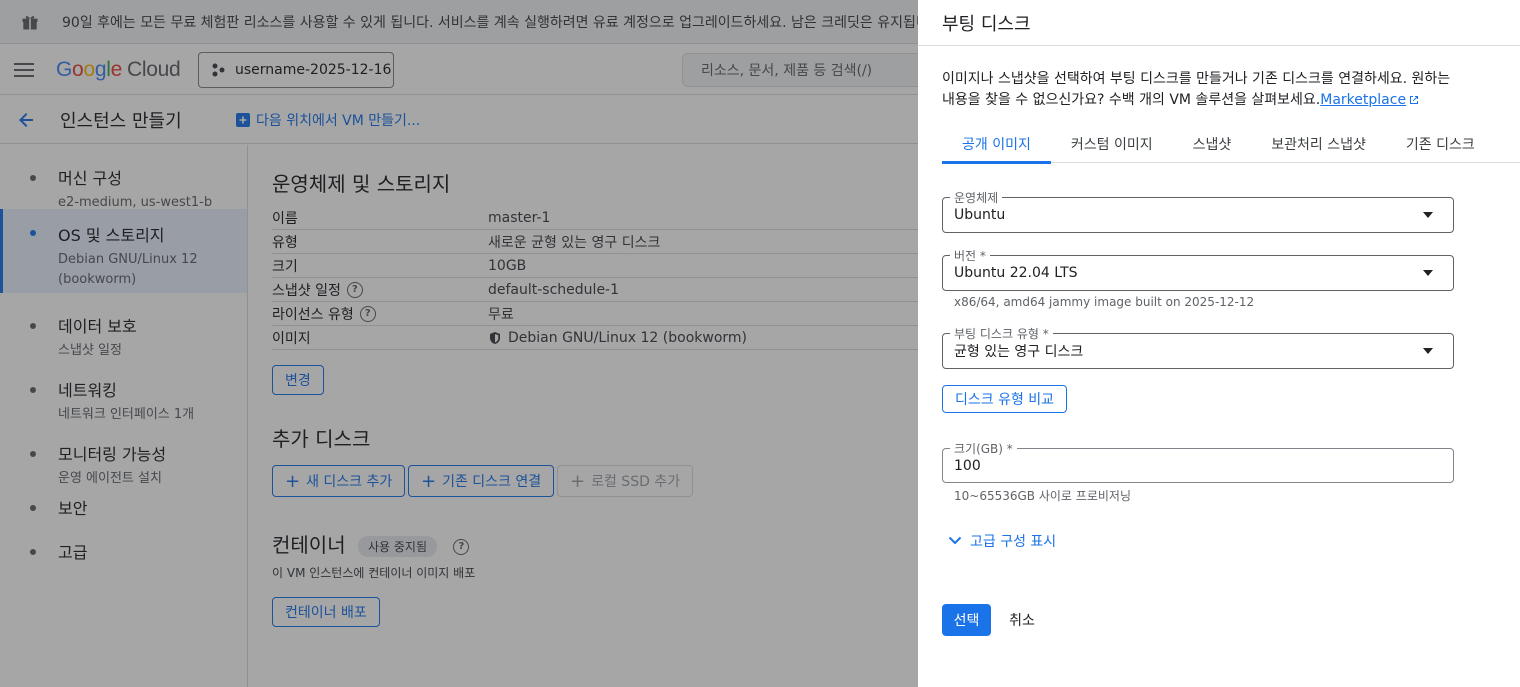 Image resolution: width=1520 pixels, height=687 pixels. Describe the element at coordinates (1005, 399) in the screenshot. I see `compare-disk-types-button: 디스크 유형 비교` at that location.